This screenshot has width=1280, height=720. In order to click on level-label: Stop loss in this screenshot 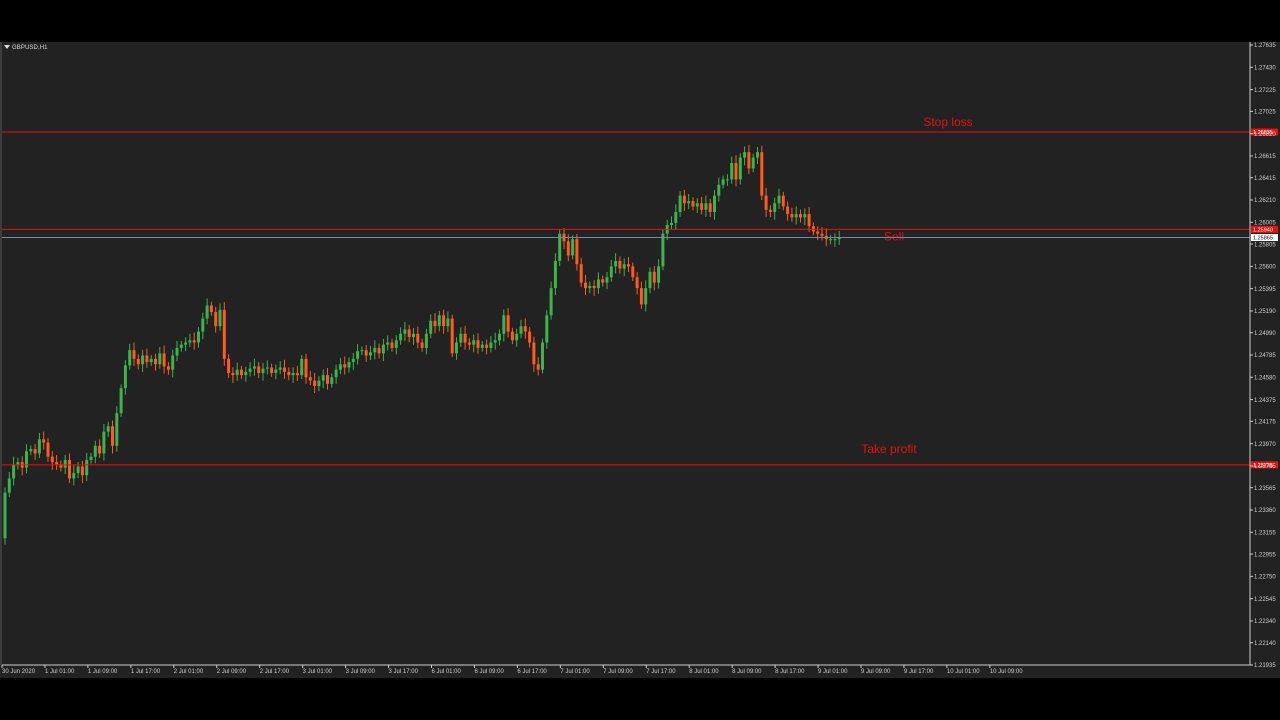, I will do `click(947, 122)`.